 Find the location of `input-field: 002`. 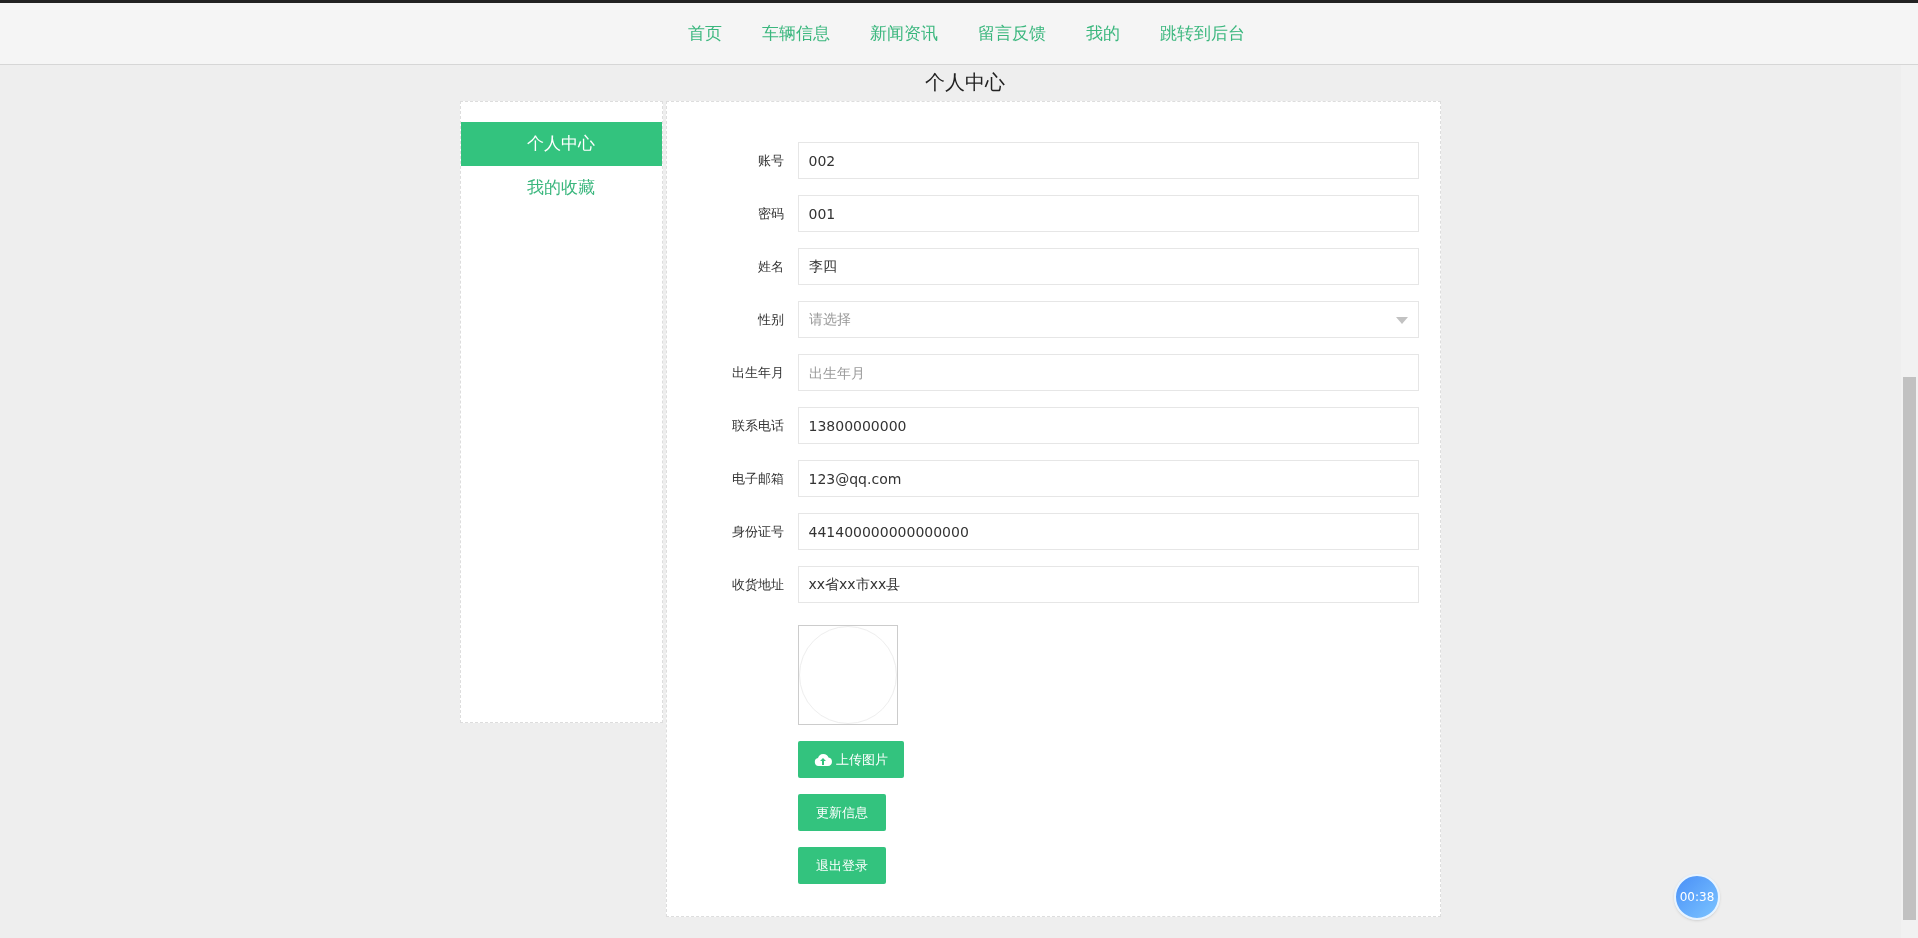

input-field: 002 is located at coordinates (1108, 160).